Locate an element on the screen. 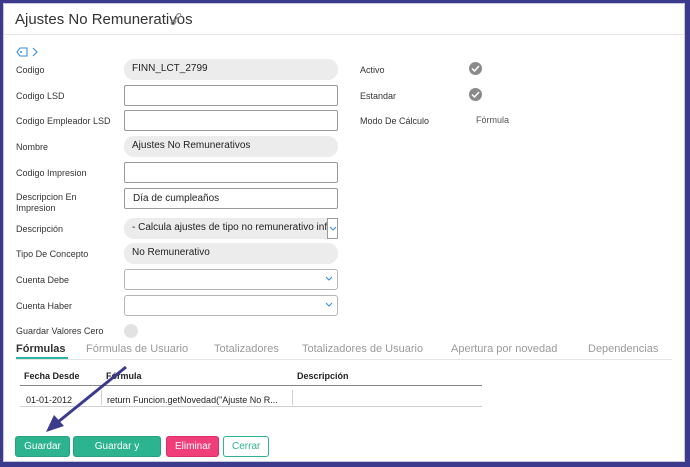  estandar-check-icon is located at coordinates (475, 94).